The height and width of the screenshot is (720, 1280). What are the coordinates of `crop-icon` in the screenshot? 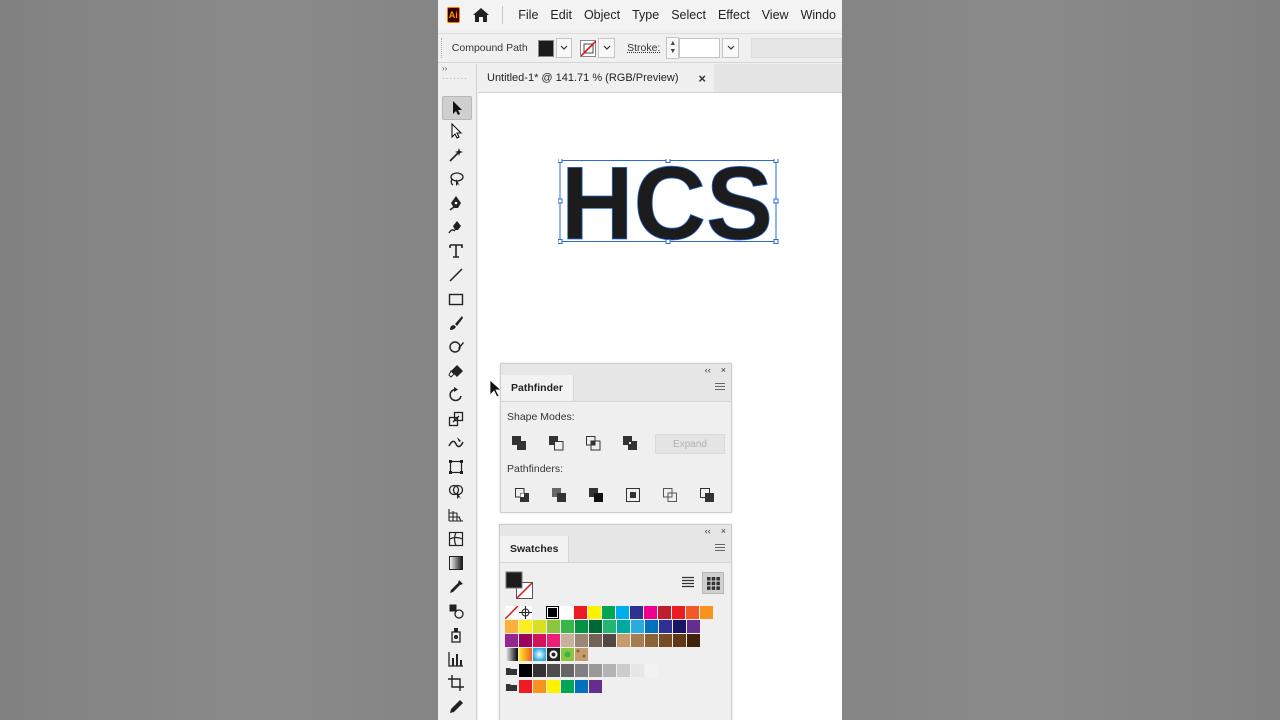 It's located at (633, 495).